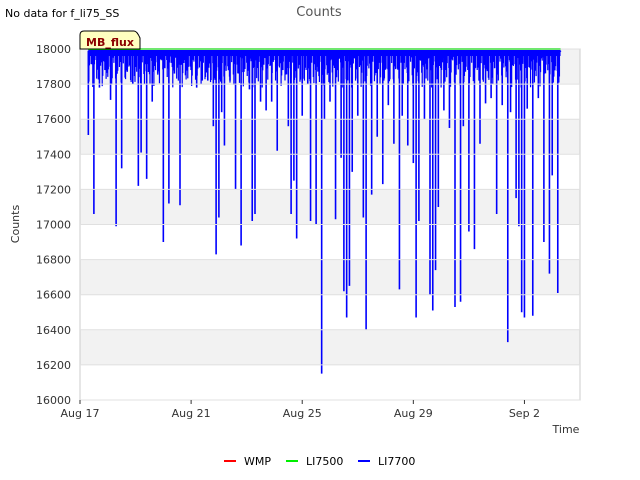 This screenshot has width=640, height=480. I want to click on y-tick-label: 16600, so click(53, 295).